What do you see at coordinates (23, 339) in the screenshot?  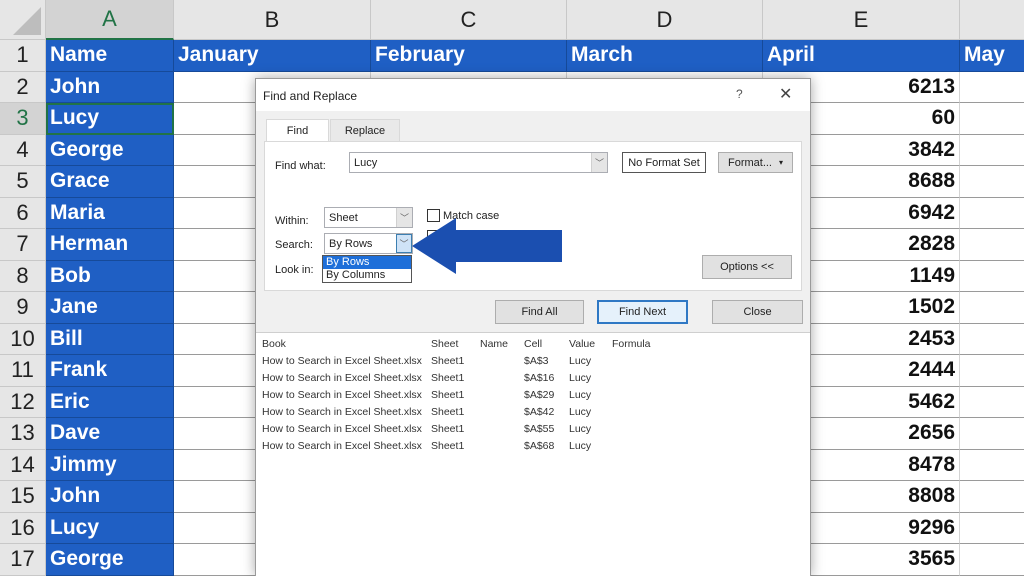 I see `row-header: 10` at bounding box center [23, 339].